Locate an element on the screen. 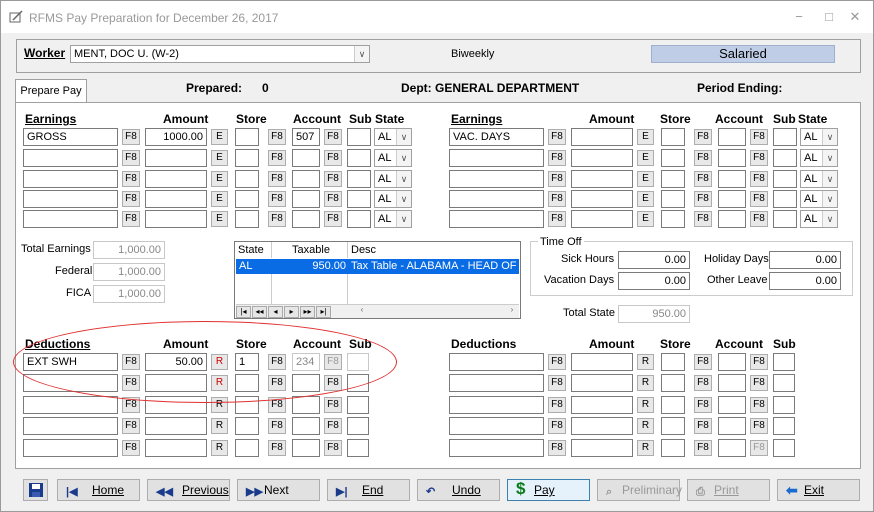  next-record-icon: ▸ is located at coordinates (291, 312).